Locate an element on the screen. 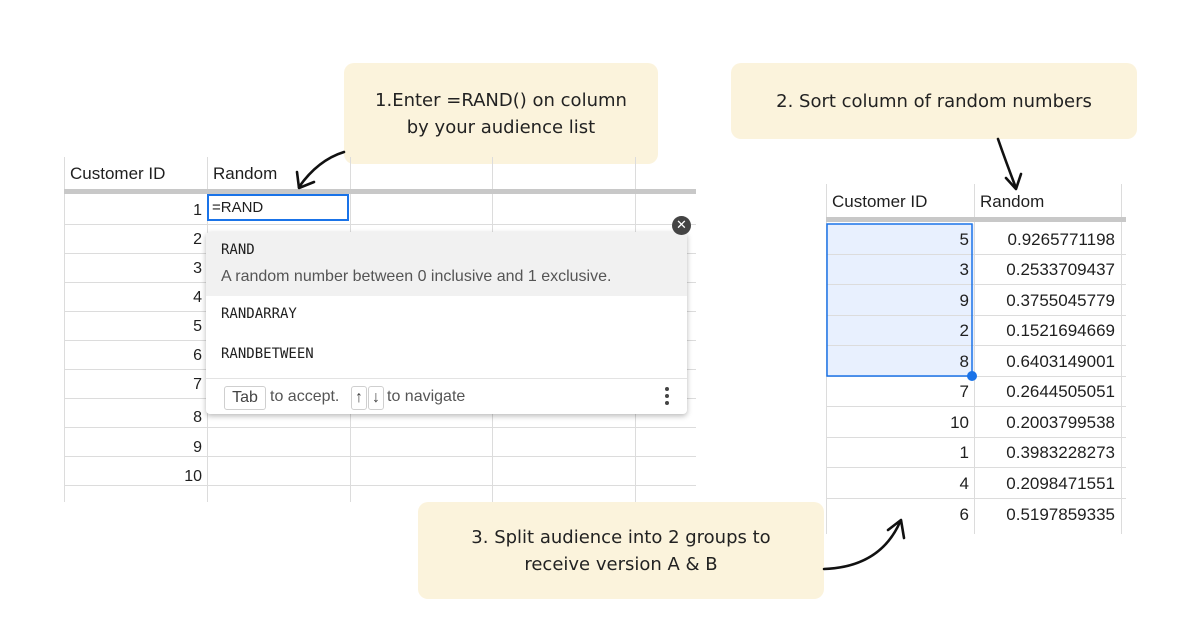 This screenshot has height=630, width=1200. right-cell-random: 0.2003799538 is located at coordinates (1045, 422).